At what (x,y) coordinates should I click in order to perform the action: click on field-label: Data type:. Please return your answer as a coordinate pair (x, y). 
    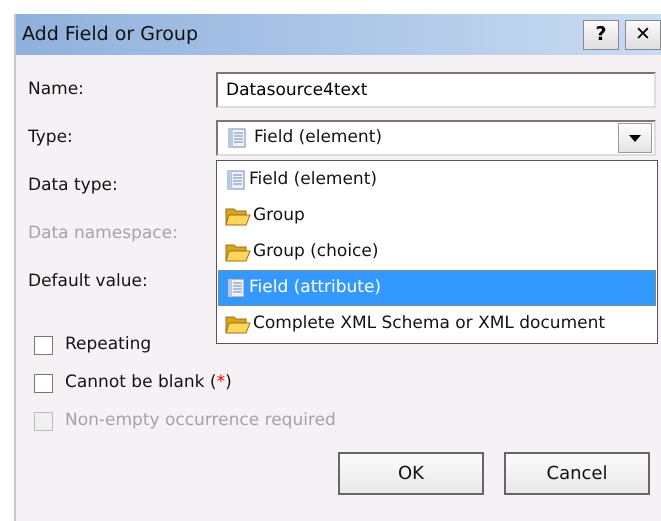
    Looking at the image, I should click on (73, 186).